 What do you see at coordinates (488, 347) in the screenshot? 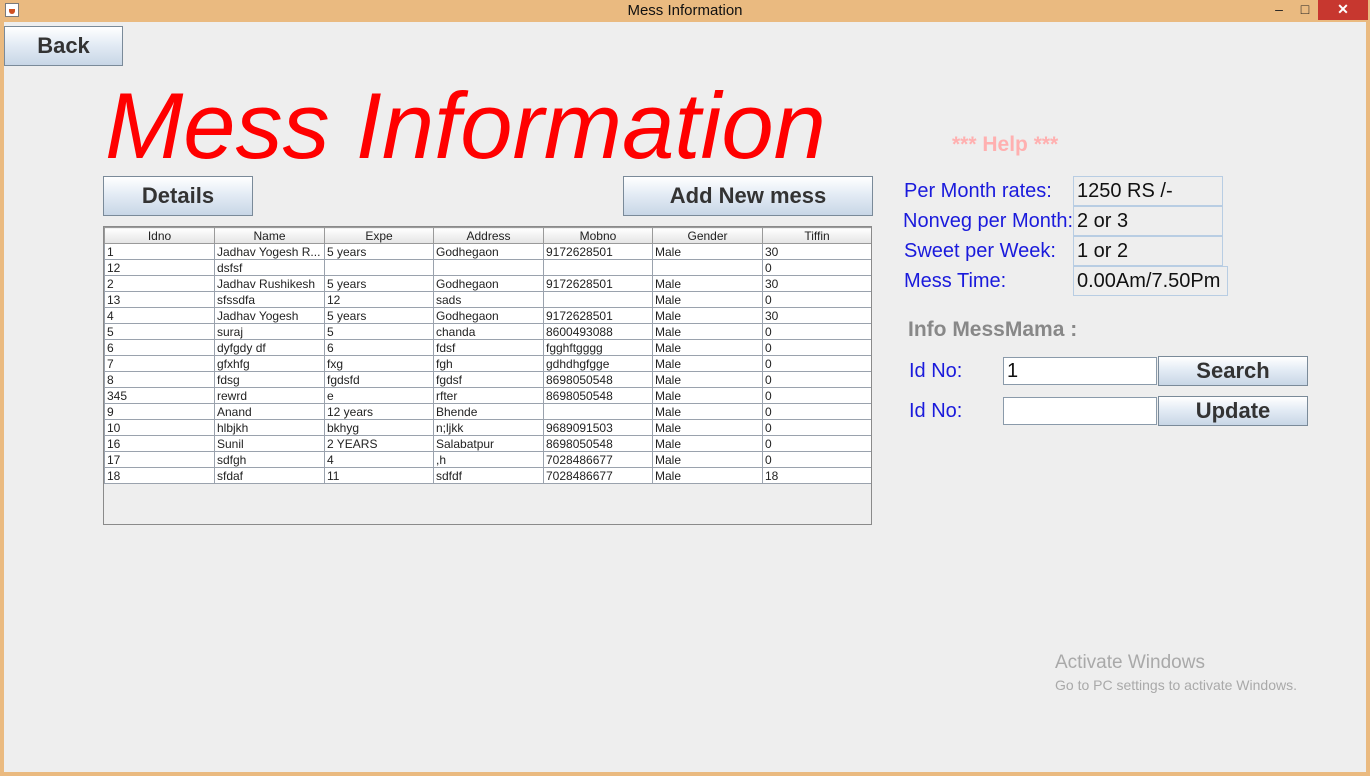
I see `table-cell: fdsf` at bounding box center [488, 347].